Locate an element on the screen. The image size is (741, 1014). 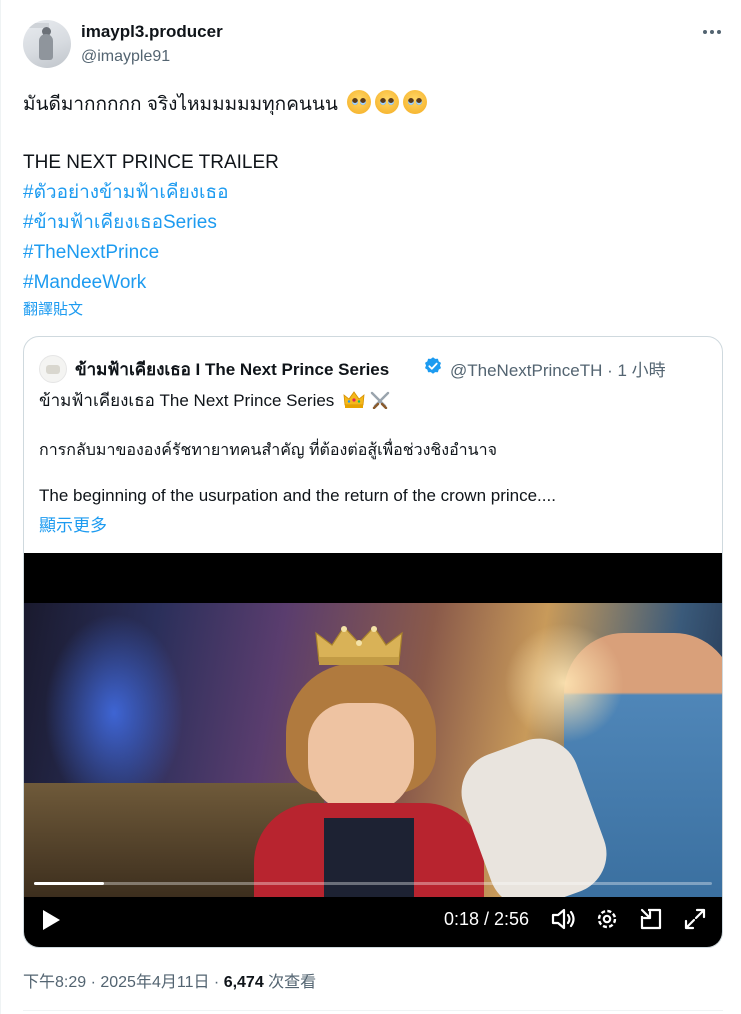
views-label: 次查看 is located at coordinates (290, 982).